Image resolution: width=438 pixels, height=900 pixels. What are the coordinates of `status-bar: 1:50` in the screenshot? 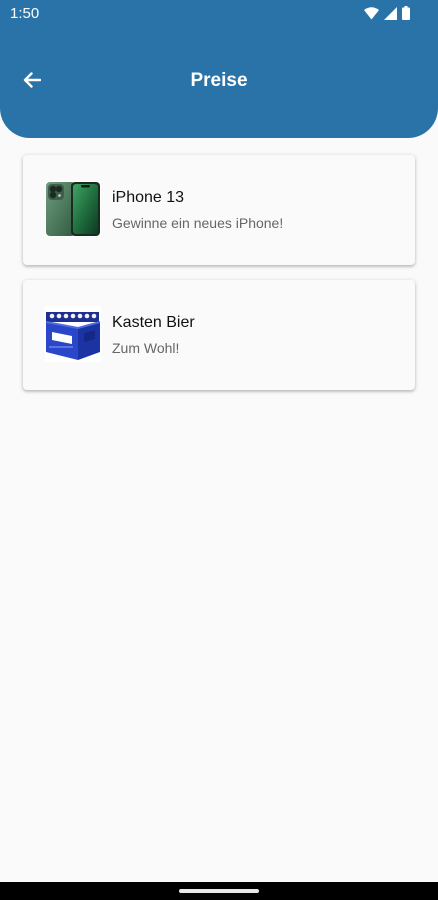 It's located at (219, 15).